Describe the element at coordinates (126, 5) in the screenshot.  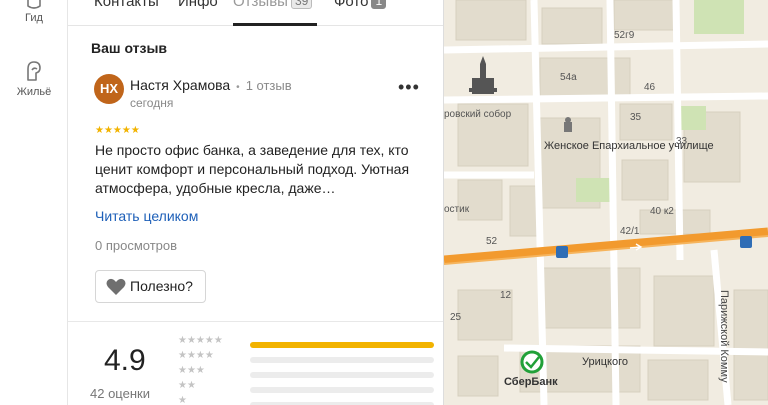
I see `tab-contacts: Контакты` at that location.